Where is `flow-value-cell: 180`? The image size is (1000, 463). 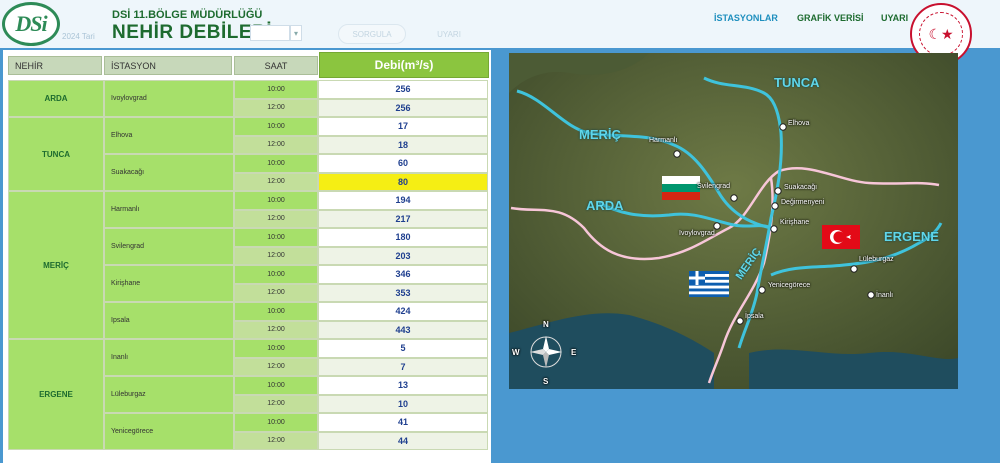 flow-value-cell: 180 is located at coordinates (403, 237).